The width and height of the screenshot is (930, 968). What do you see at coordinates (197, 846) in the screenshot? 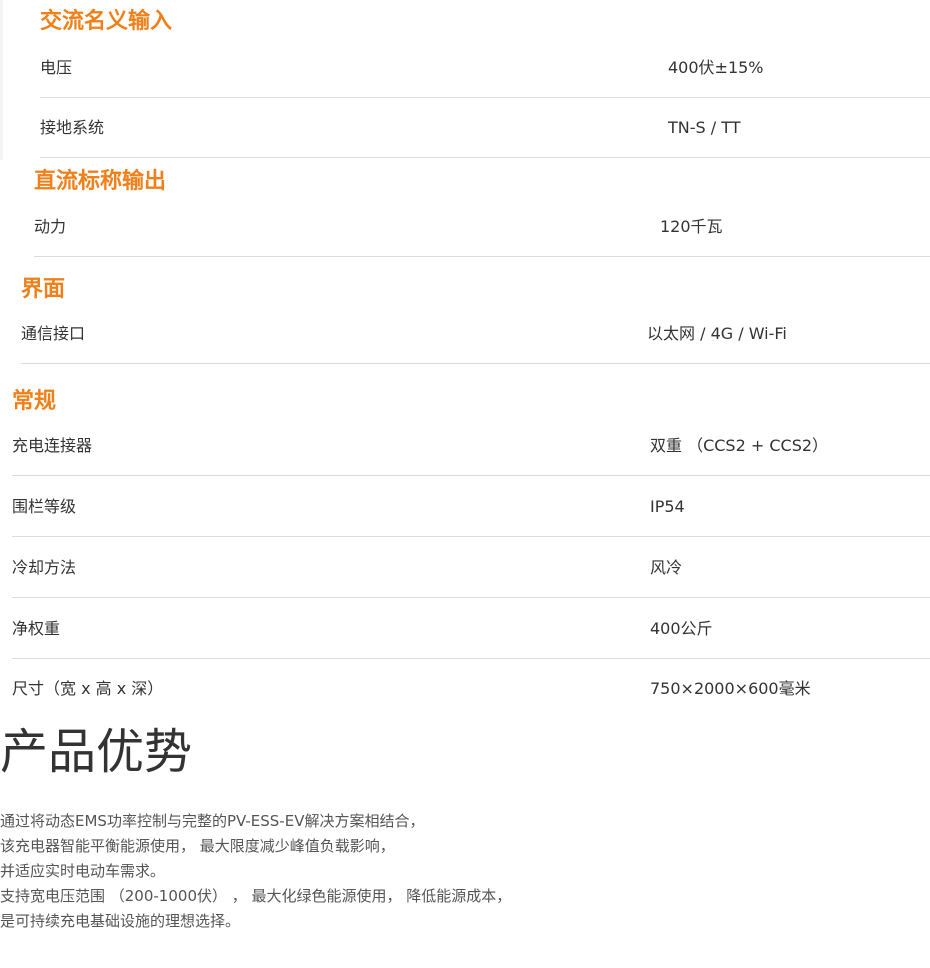
I see `advantages-line: 该充电器智能平衡能源使用， 最大限度减少峰值负载影响，` at bounding box center [197, 846].